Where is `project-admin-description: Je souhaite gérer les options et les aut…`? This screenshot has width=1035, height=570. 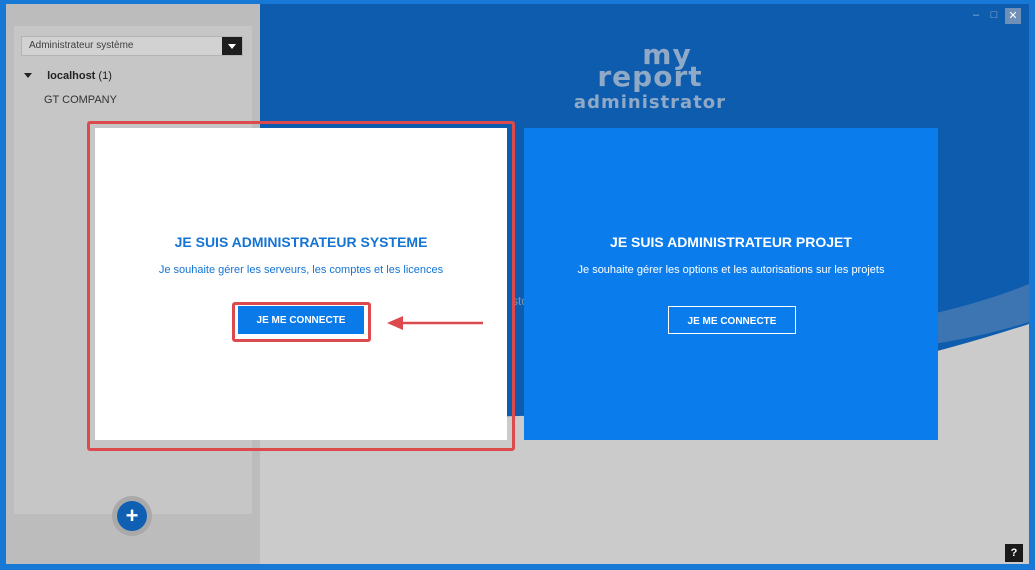
project-admin-description: Je souhaite gérer les options et les aut… is located at coordinates (731, 270).